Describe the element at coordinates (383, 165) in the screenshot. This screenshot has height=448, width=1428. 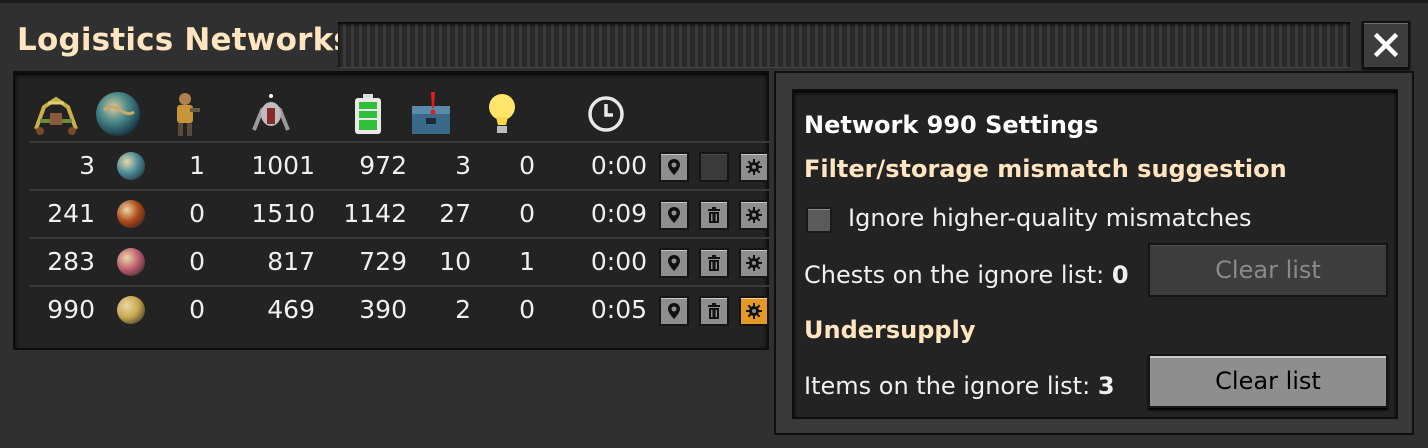
I see `available-robot-count: 972` at that location.